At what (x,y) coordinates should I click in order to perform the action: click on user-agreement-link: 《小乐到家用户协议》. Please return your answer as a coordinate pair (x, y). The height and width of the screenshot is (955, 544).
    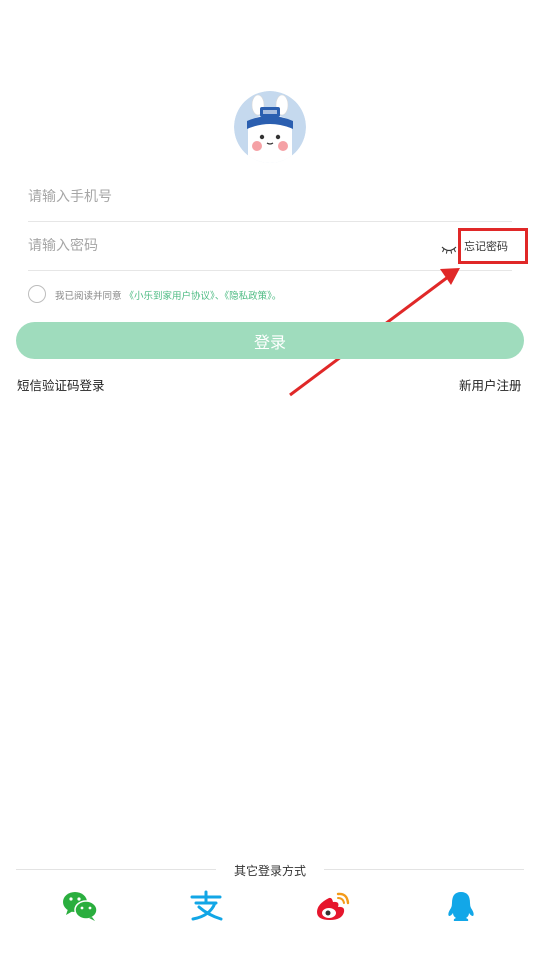
    Looking at the image, I should click on (170, 296).